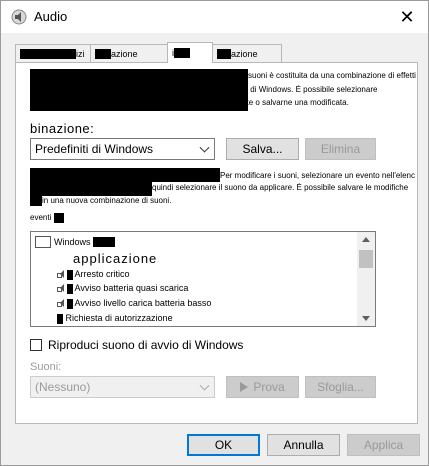  Describe the element at coordinates (366, 279) in the screenshot. I see `events-scrollbar` at that location.